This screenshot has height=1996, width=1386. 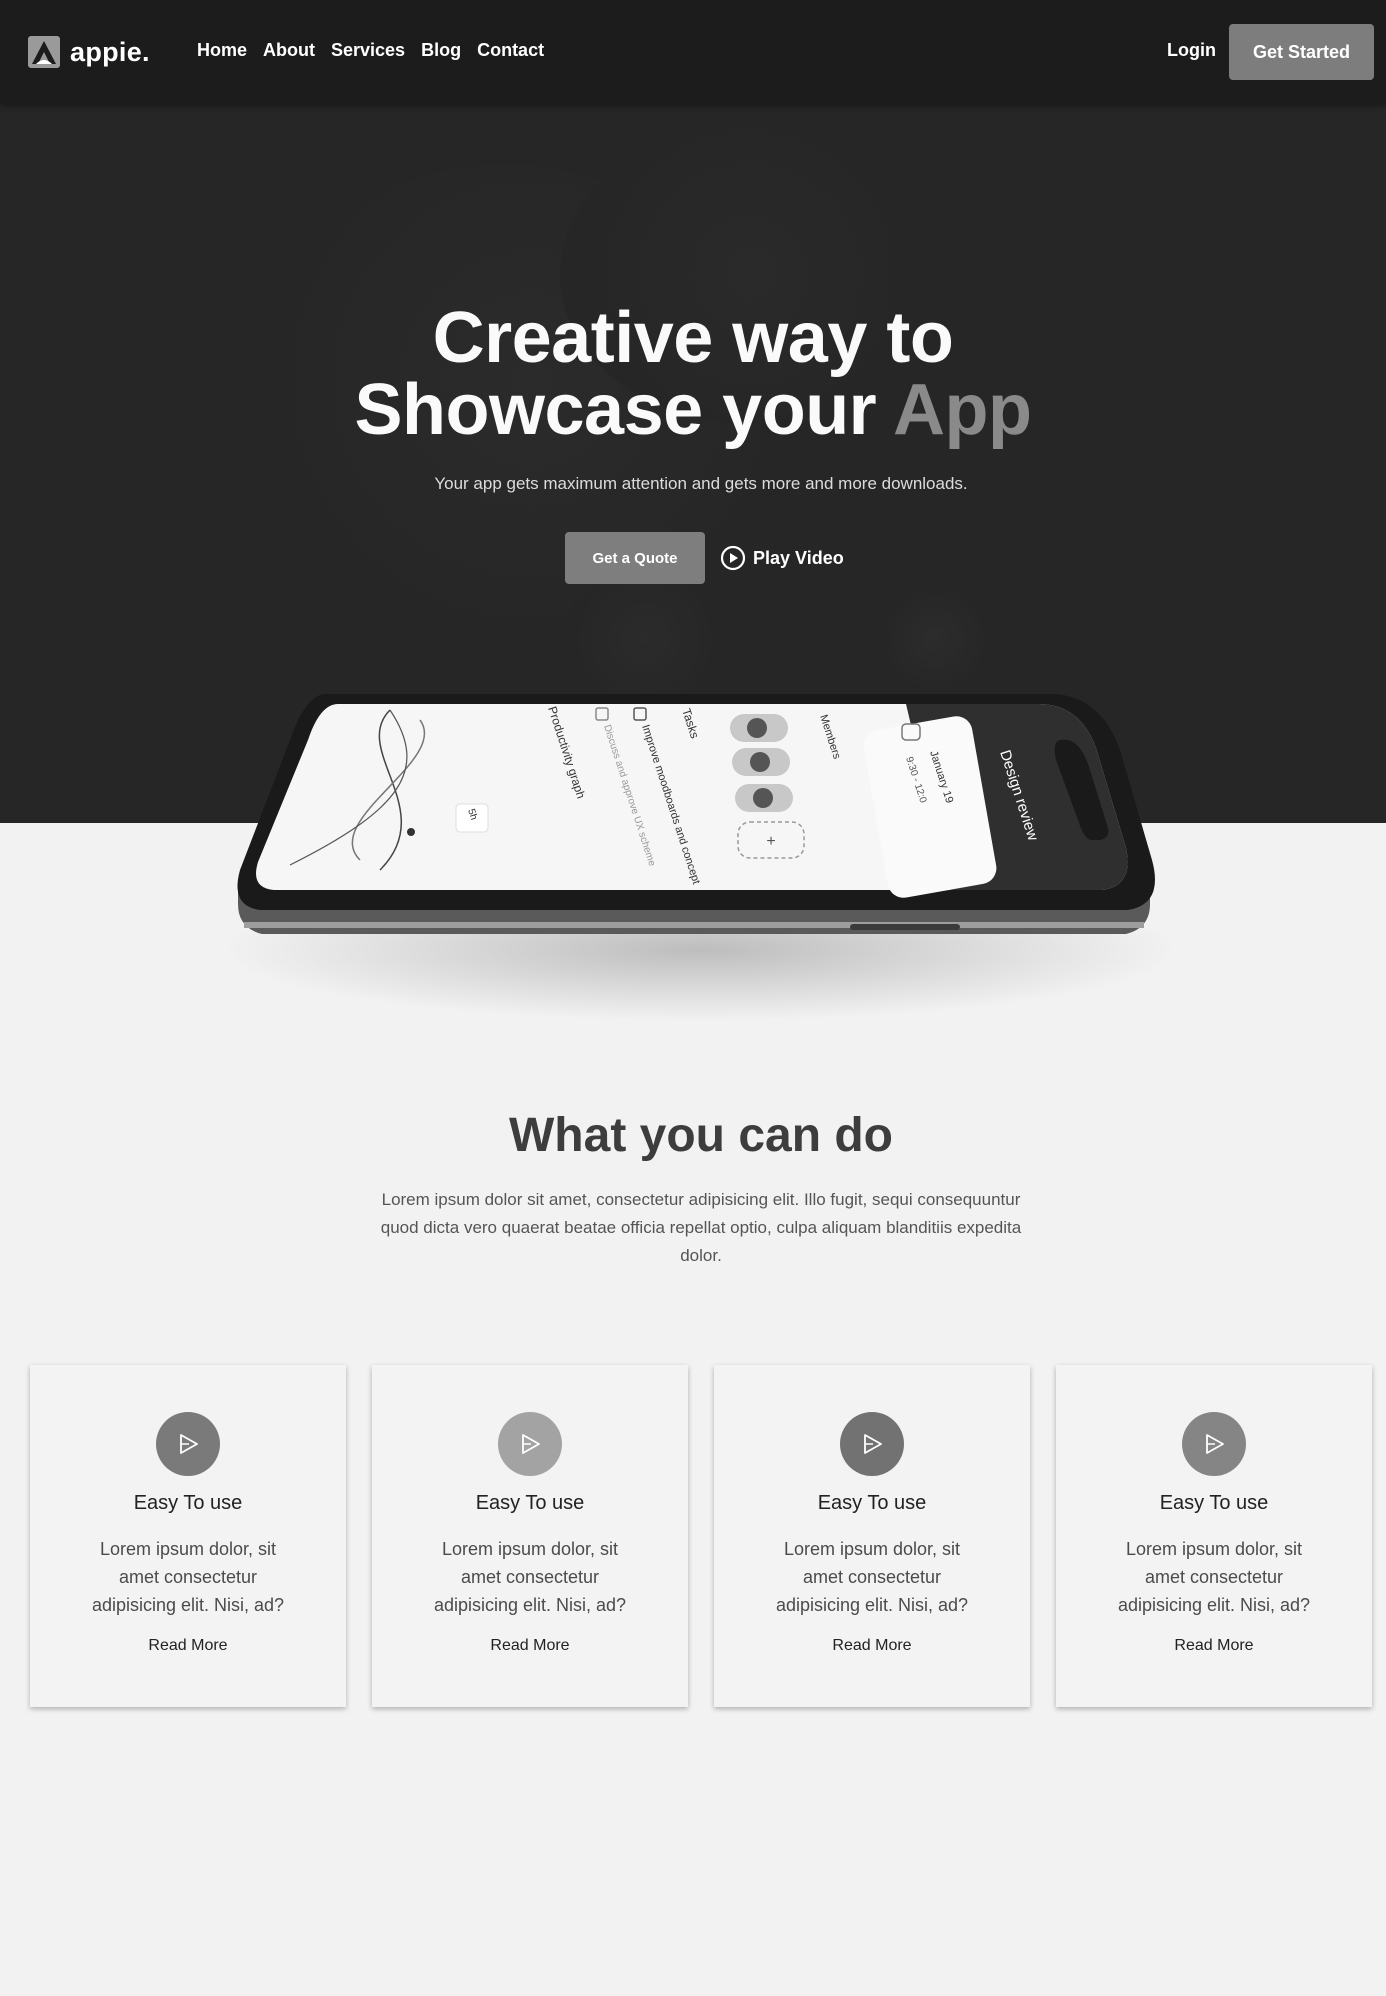 What do you see at coordinates (1301, 52) in the screenshot?
I see `get-started-button: Get Started` at bounding box center [1301, 52].